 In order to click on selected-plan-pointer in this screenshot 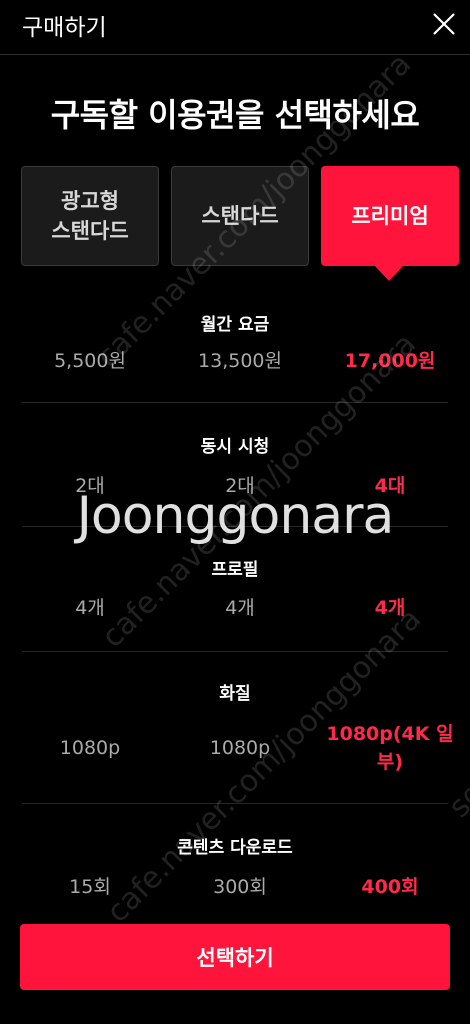, I will do `click(389, 273)`.